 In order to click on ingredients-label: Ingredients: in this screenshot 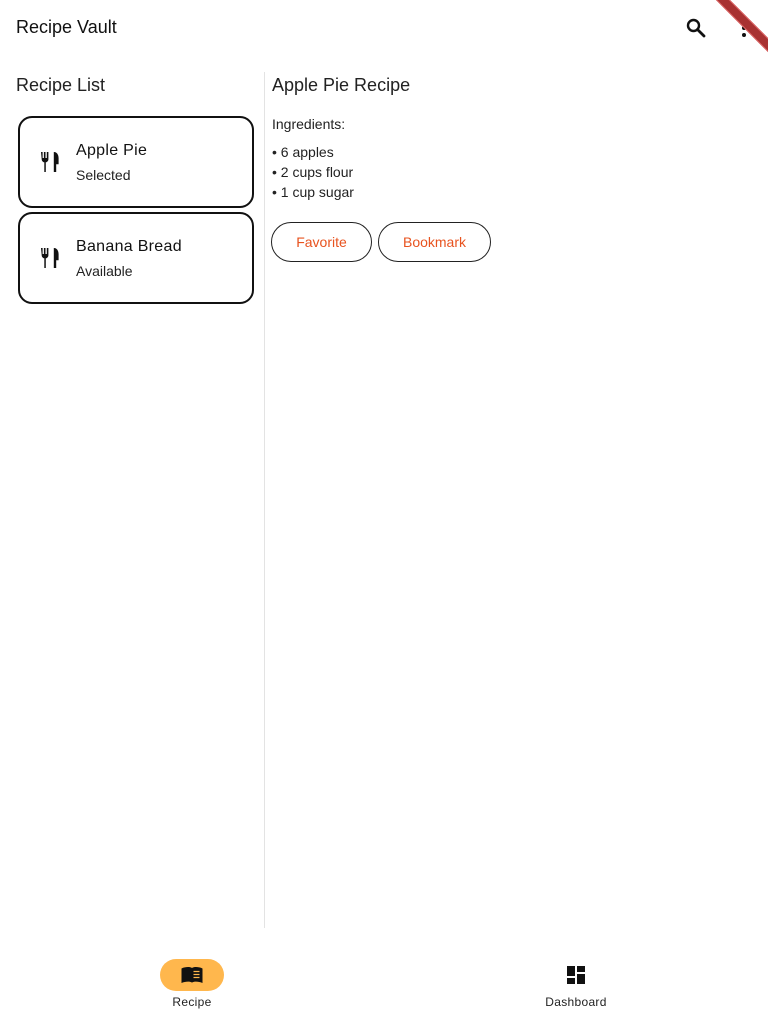, I will do `click(309, 124)`.